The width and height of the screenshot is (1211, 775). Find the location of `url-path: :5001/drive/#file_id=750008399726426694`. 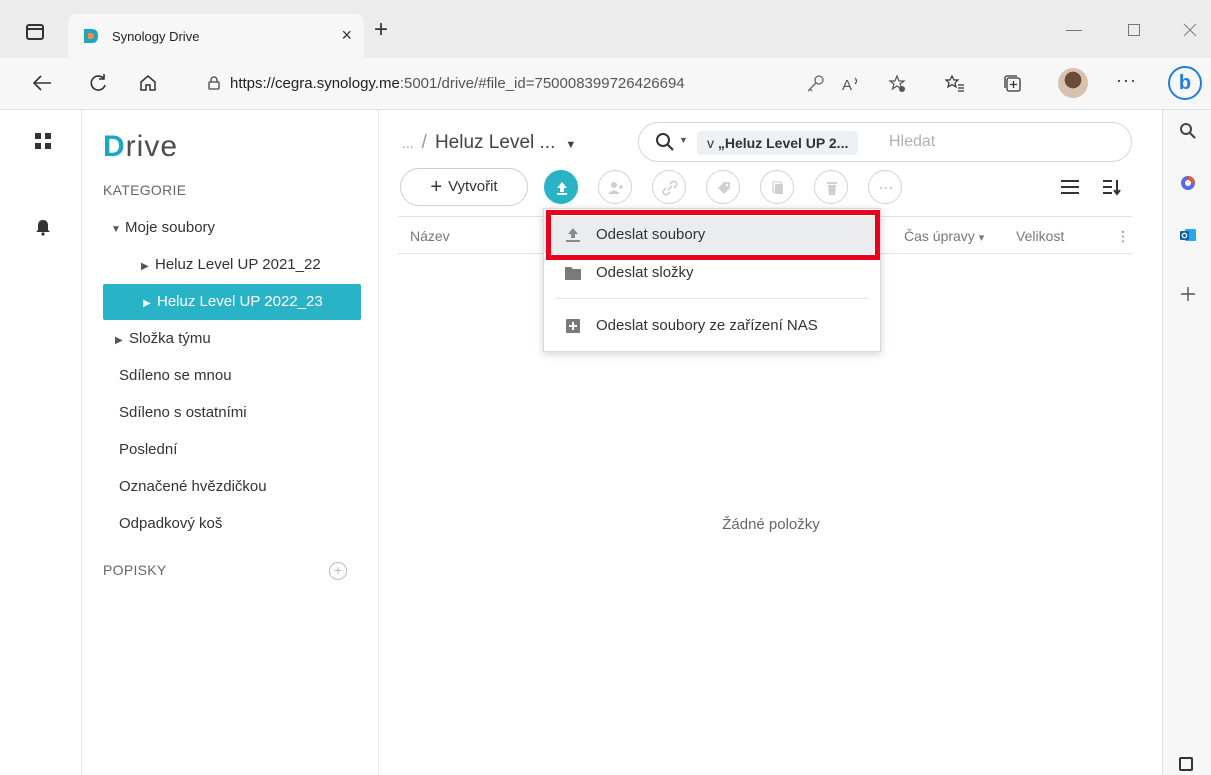

url-path: :5001/drive/#file_id=750008399726426694 is located at coordinates (542, 83).